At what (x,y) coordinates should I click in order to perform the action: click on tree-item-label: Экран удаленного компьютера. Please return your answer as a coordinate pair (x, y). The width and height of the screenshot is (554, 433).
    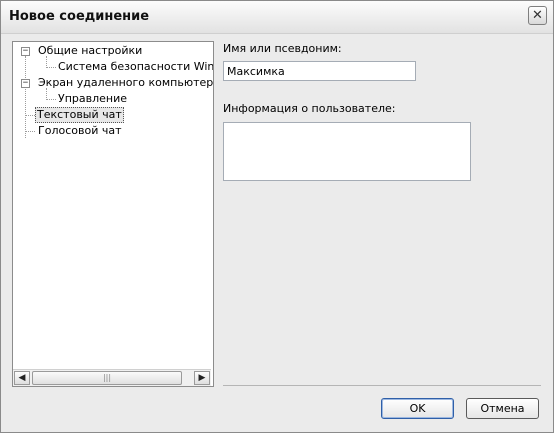
    Looking at the image, I should click on (126, 82).